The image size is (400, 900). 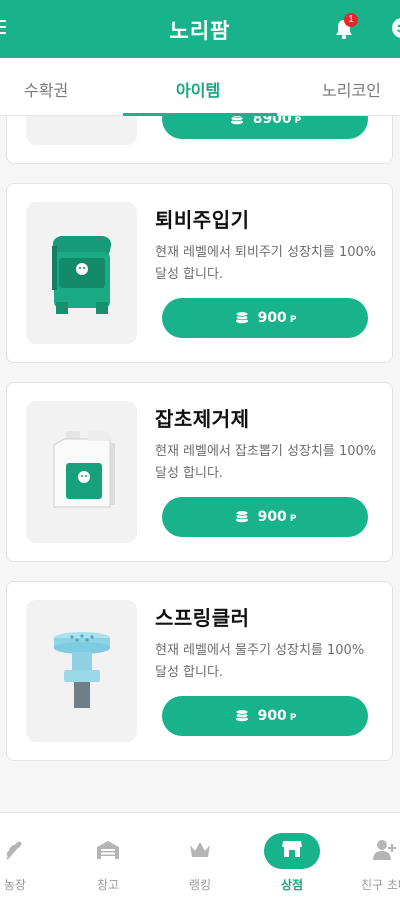 I want to click on nav-label: 랭킹, so click(x=200, y=885).